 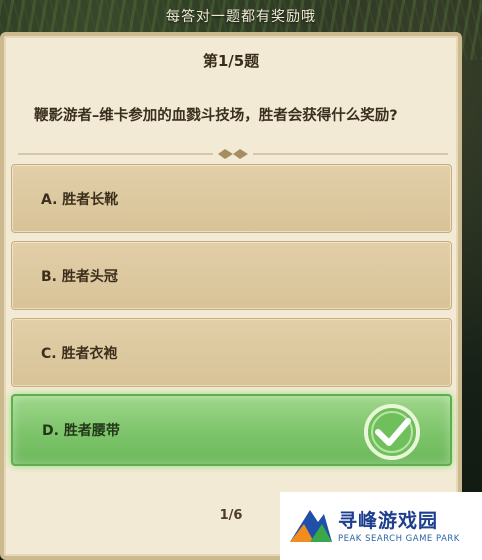 What do you see at coordinates (79, 354) in the screenshot?
I see `option-c-label: C. 胜者衣袍` at bounding box center [79, 354].